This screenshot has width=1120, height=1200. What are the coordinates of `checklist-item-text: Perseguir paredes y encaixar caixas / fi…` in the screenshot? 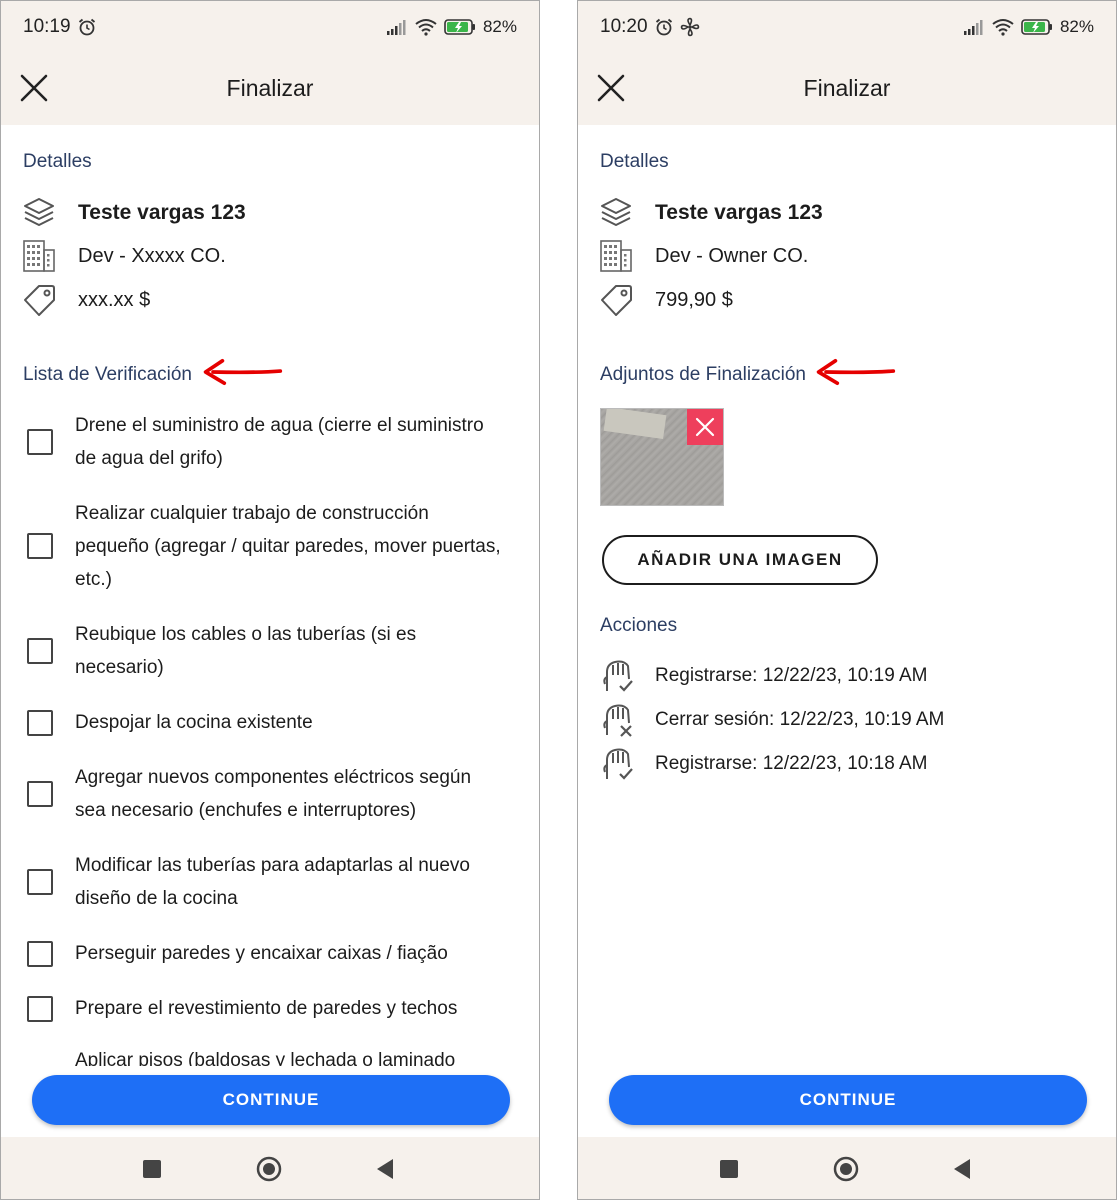 It's located at (261, 953).